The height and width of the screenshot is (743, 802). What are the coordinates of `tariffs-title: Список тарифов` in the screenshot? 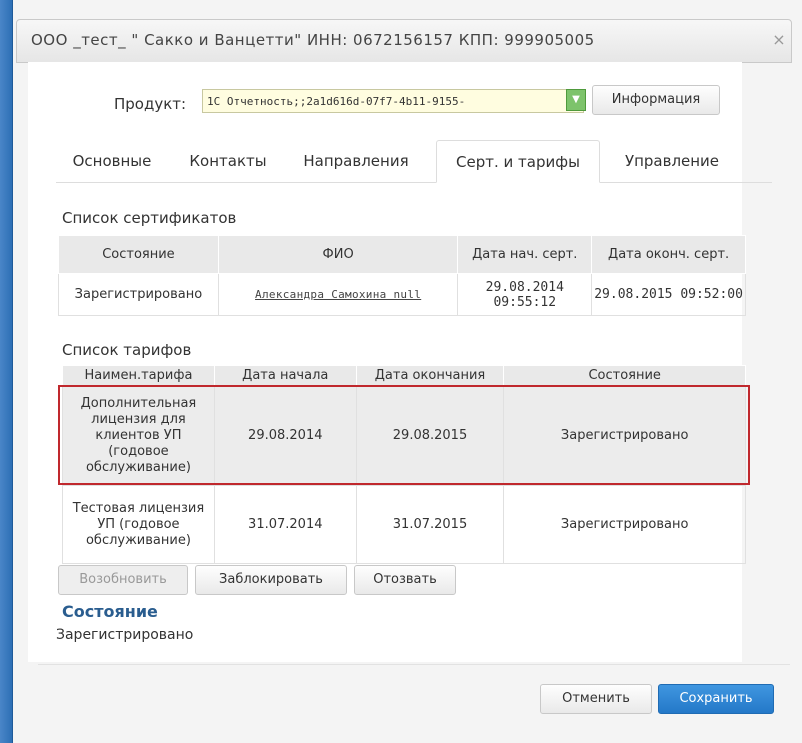 It's located at (127, 350).